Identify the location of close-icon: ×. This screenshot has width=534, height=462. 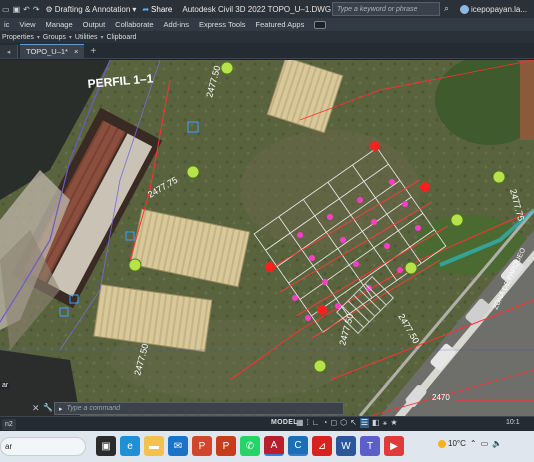
(76, 51).